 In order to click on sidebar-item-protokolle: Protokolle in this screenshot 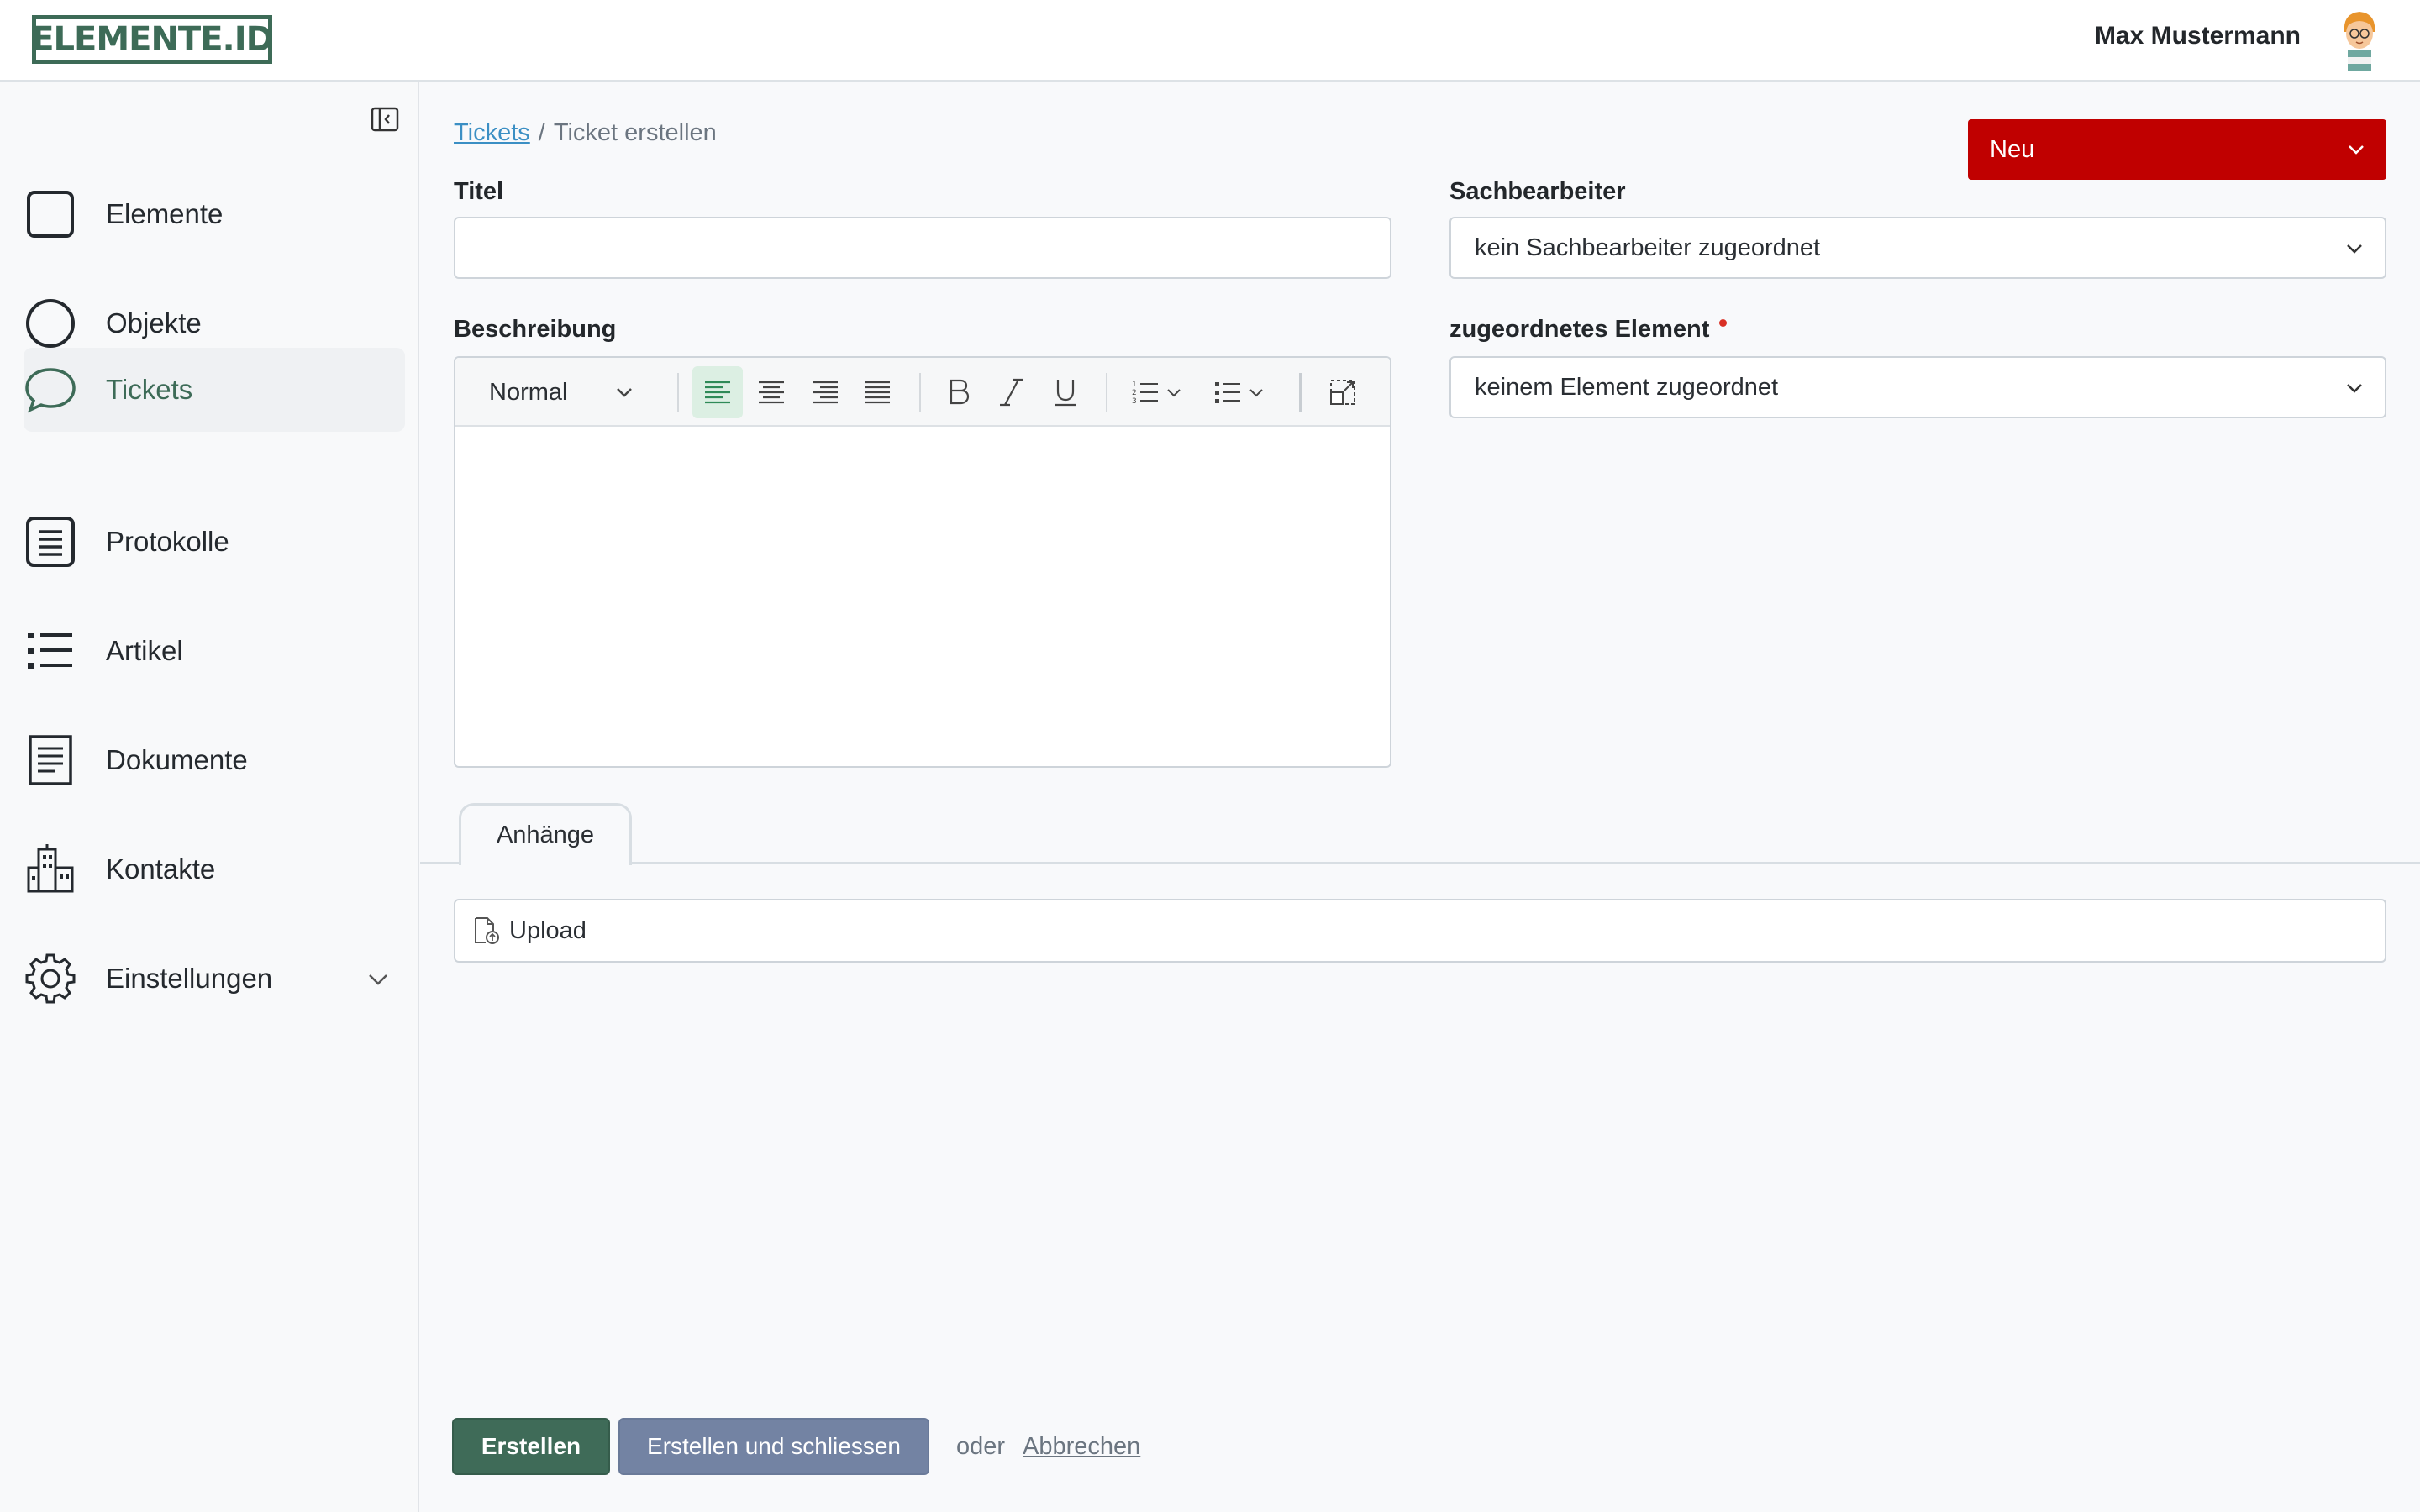, I will do `click(214, 542)`.